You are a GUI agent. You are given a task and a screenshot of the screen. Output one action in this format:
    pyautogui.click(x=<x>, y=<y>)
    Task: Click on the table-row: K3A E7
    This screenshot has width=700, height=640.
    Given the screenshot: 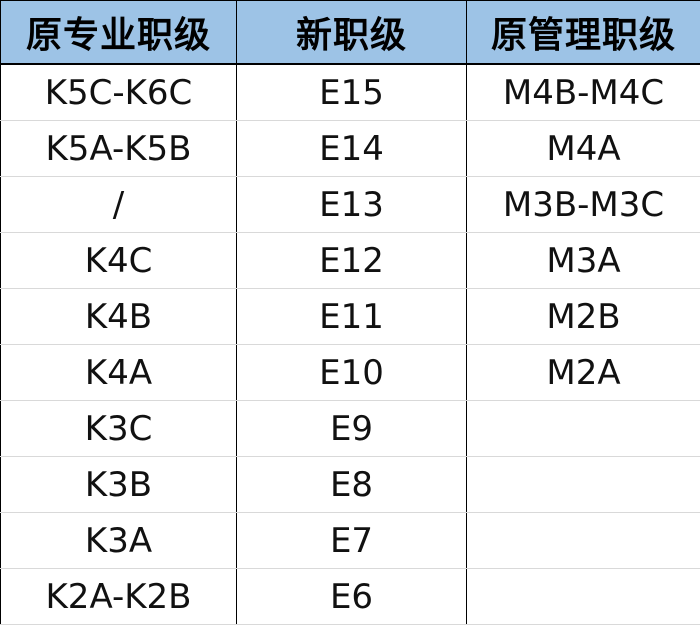 What is the action you would take?
    pyautogui.click(x=350, y=540)
    